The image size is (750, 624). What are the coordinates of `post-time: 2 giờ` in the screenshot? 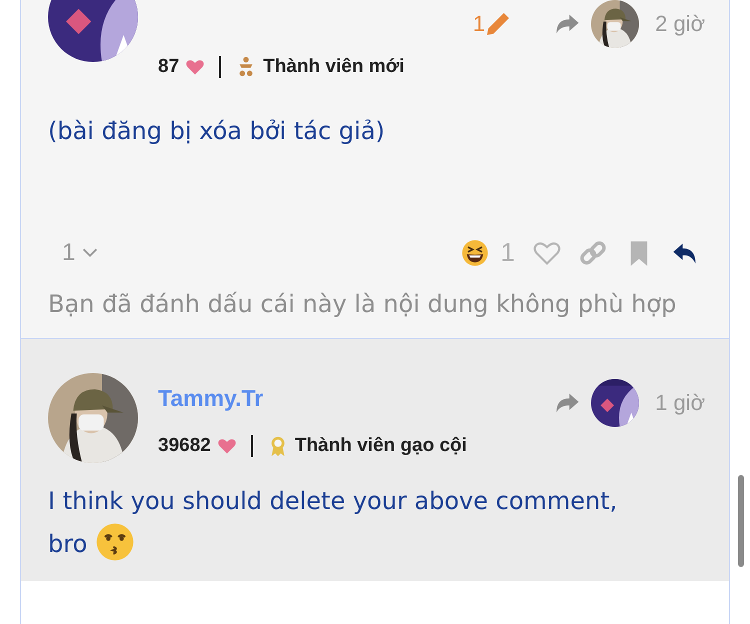 It's located at (680, 24).